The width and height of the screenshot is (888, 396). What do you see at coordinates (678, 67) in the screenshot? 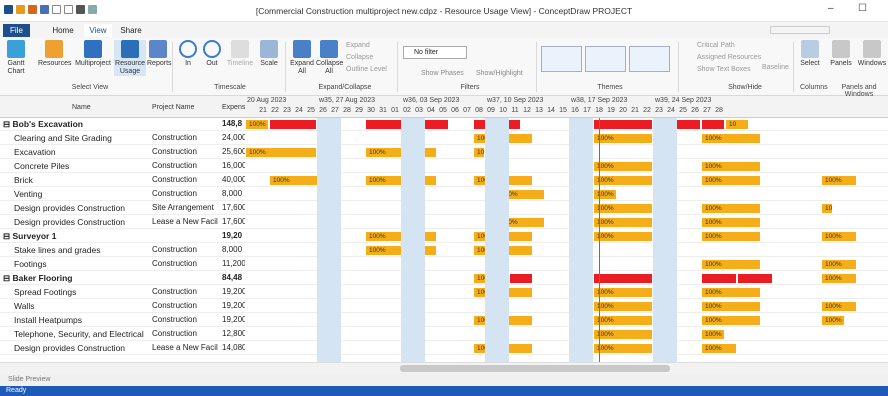
I see `separator` at bounding box center [678, 67].